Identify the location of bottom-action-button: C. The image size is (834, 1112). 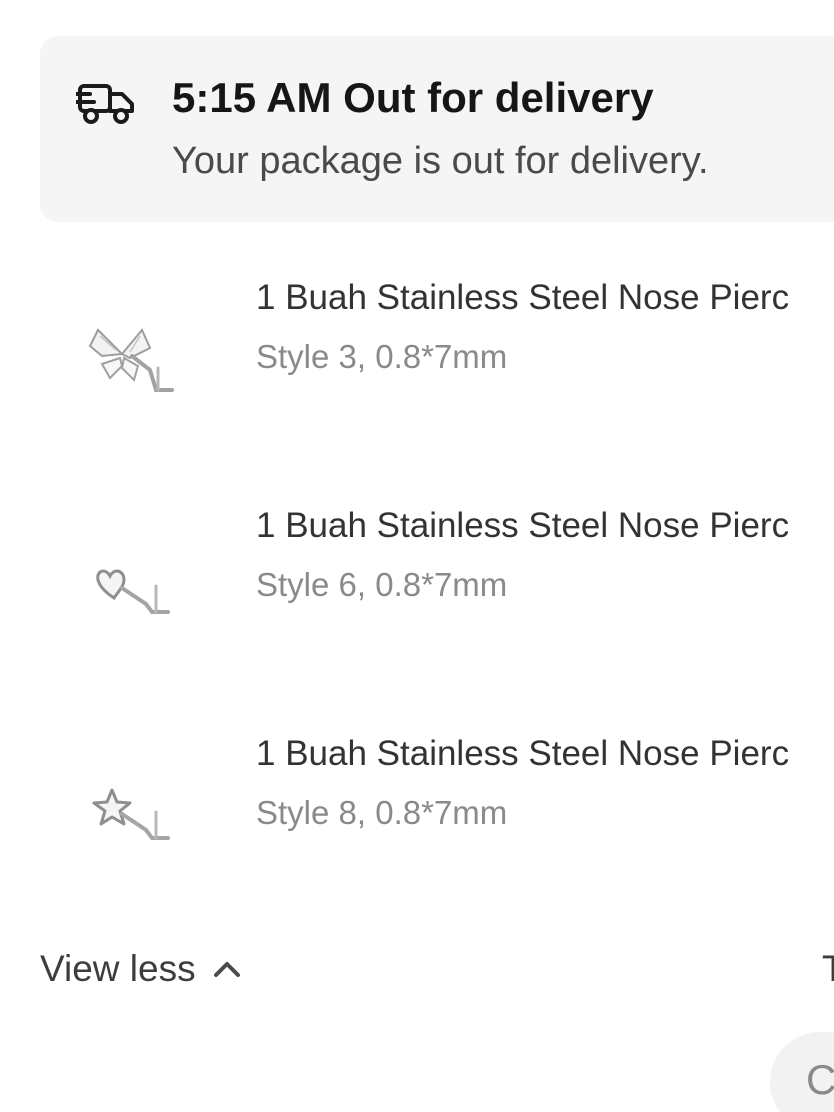
(802, 1072).